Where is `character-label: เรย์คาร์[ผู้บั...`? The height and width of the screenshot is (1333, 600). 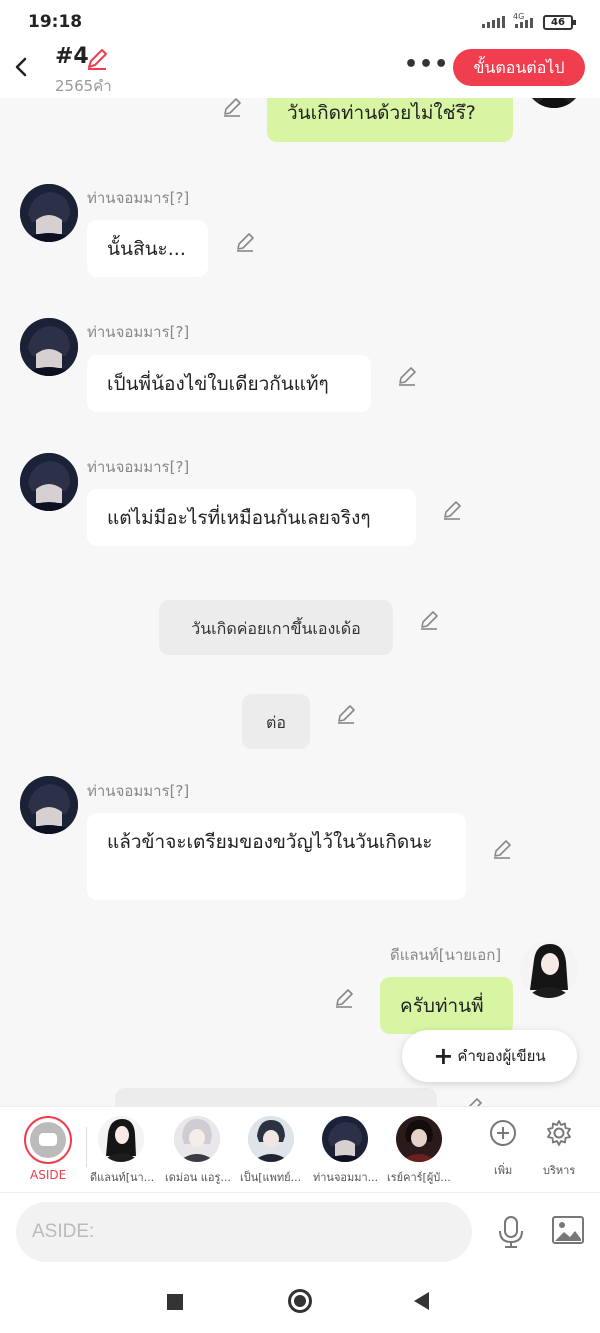
character-label: เรย์คาร์[ผู้บั... is located at coordinates (419, 1177).